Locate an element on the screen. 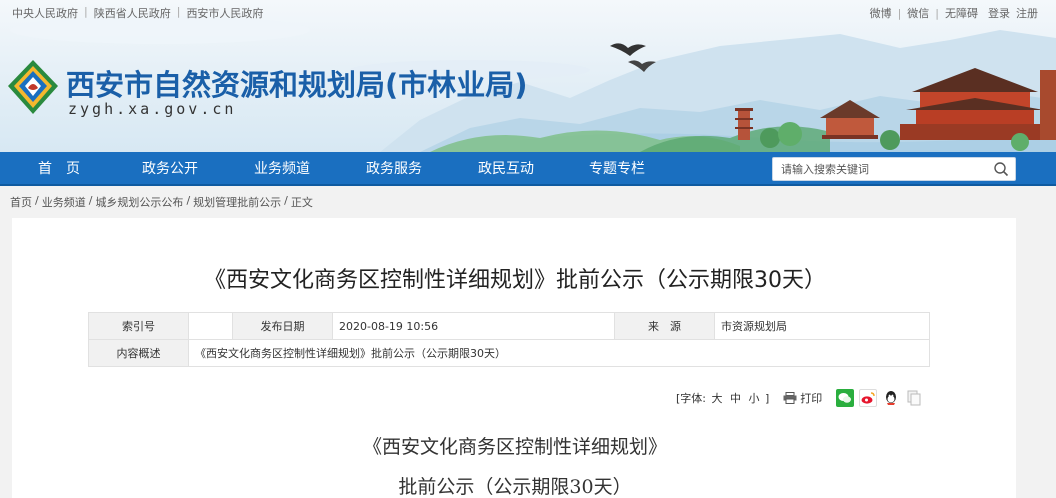 The height and width of the screenshot is (498, 1056). breadcrumb-planning-announcements: 城乡规划公示公布 is located at coordinates (139, 202).